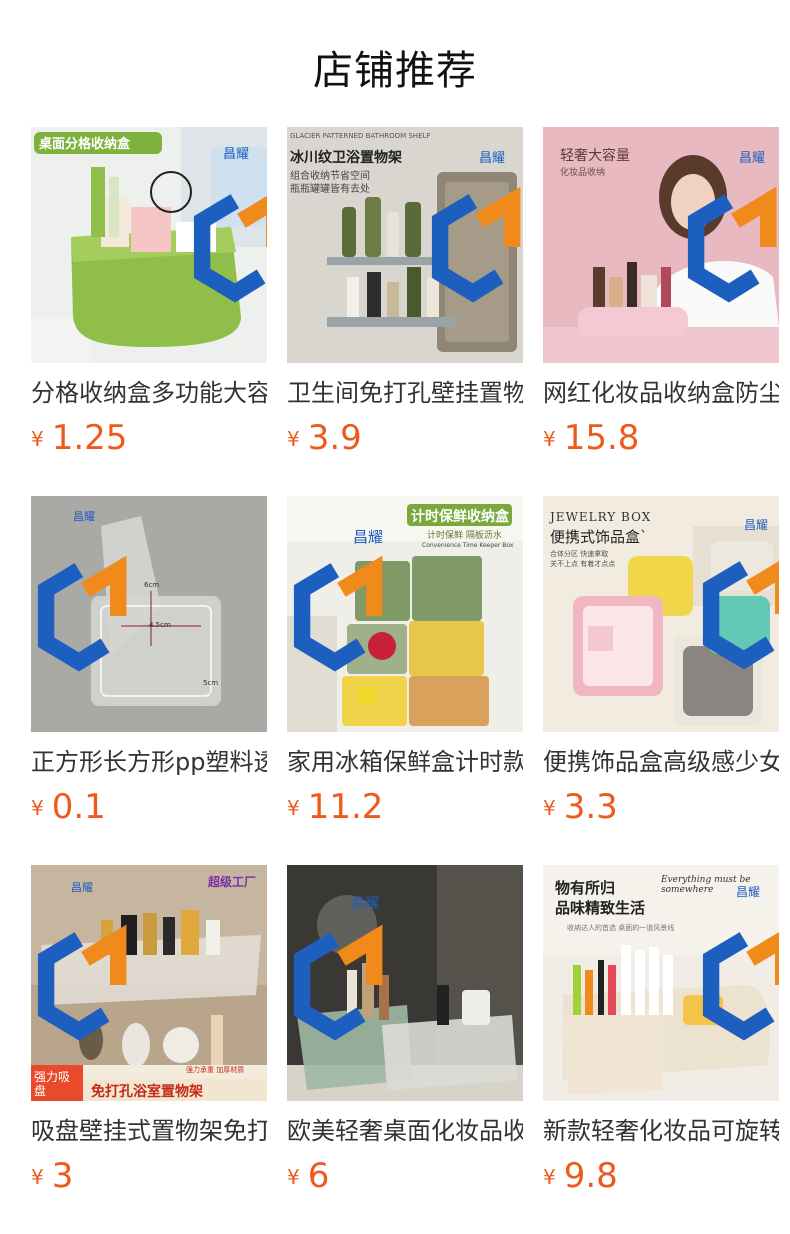 The width and height of the screenshot is (790, 1234). I want to click on product-price: ¥1.25, so click(149, 441).